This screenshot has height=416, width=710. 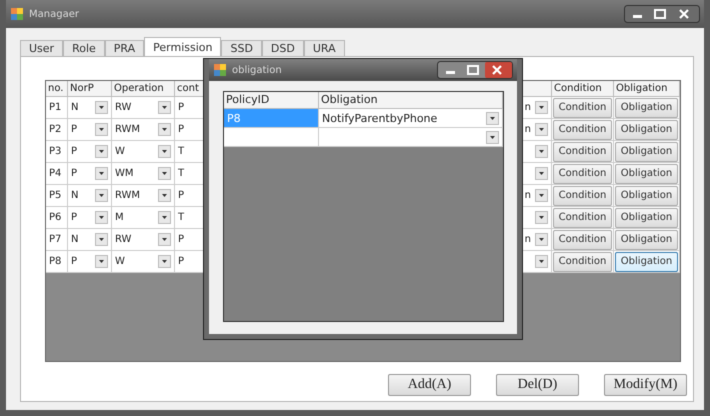 I want to click on tab: PRA, so click(x=124, y=48).